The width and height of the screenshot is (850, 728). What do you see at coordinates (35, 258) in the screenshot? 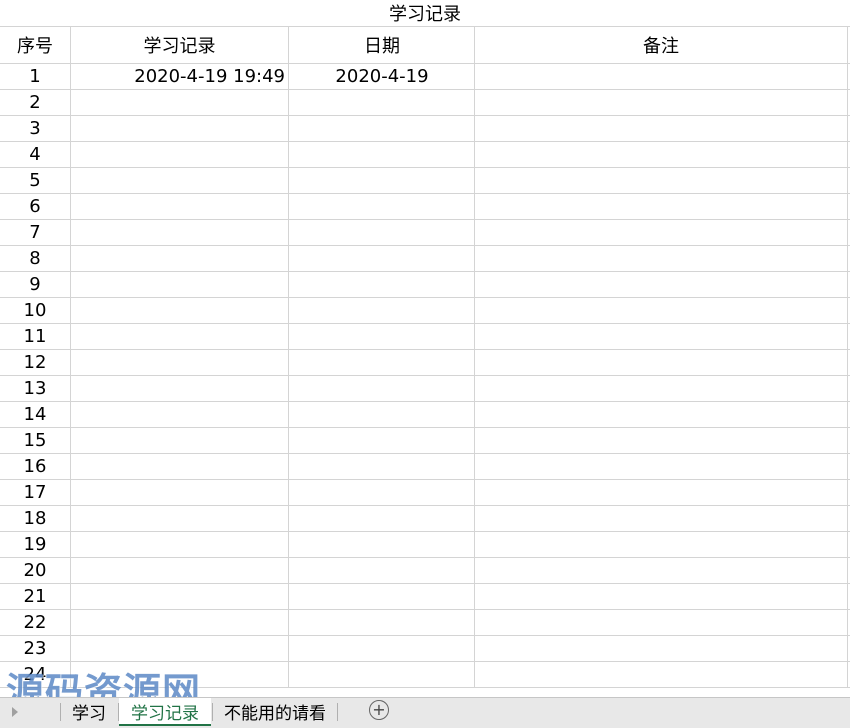
I see `row-index-cell: 8` at bounding box center [35, 258].